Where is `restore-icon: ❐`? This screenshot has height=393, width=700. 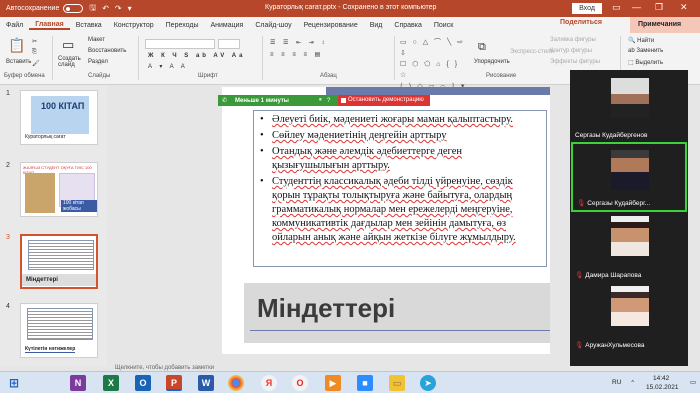 restore-icon: ❐ is located at coordinates (659, 7).